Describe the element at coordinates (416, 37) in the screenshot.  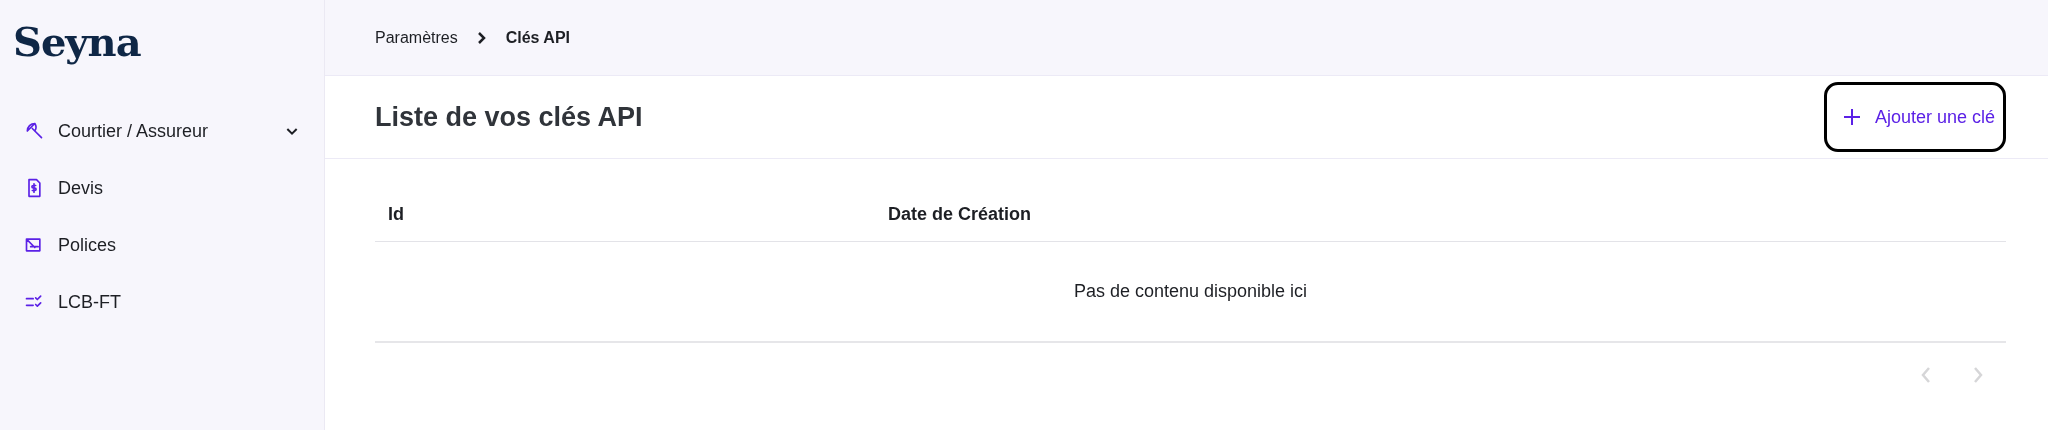
I see `breadcrumb-link: Paramètres` at that location.